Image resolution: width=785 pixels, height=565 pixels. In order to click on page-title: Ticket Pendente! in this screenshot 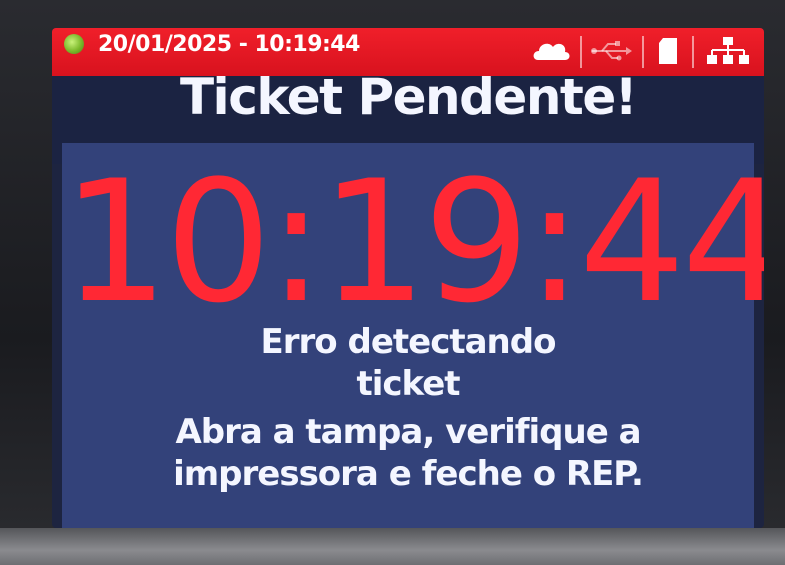, I will do `click(408, 97)`.